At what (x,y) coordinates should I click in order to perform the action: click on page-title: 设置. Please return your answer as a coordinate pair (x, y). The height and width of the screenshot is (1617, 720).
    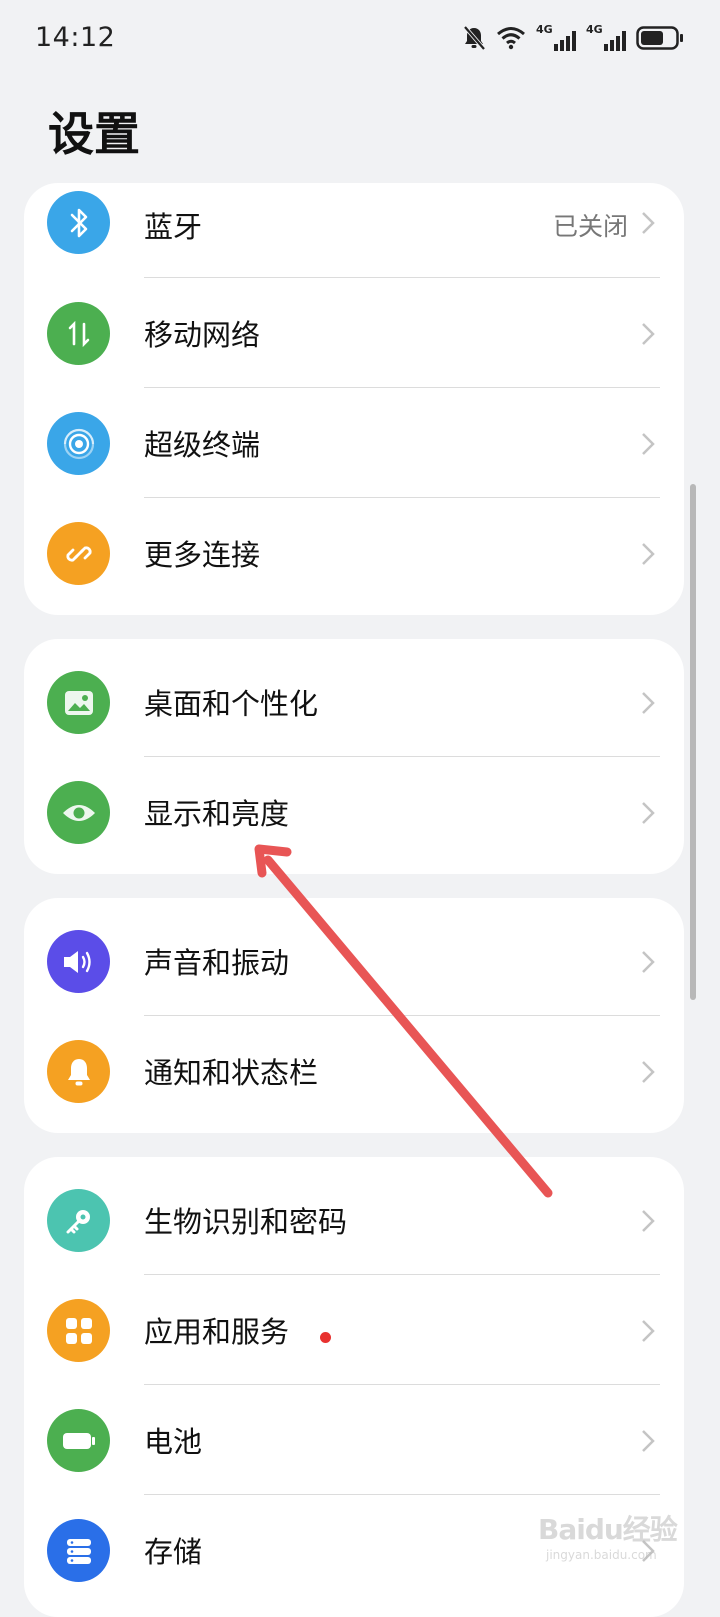
    Looking at the image, I should click on (94, 134).